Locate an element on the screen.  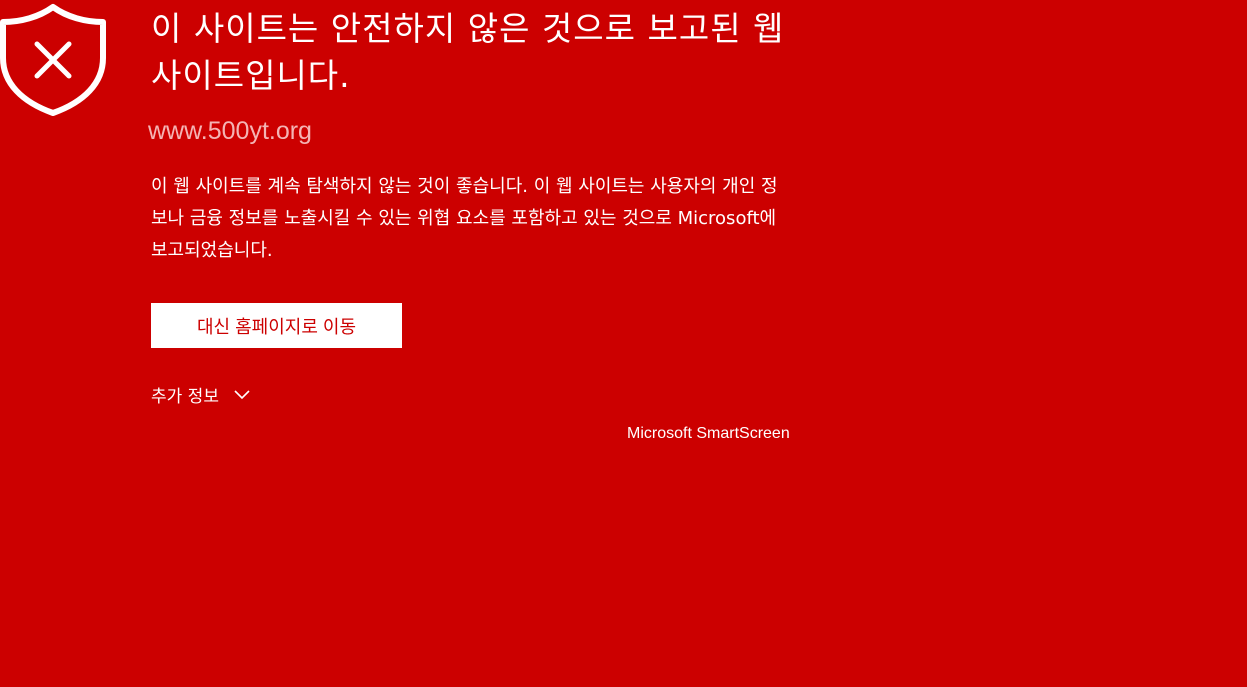
warning-title: 이 사이트는 안전하지 않은 것으로 보고된 웹 사이트입니다. is located at coordinates (468, 52).